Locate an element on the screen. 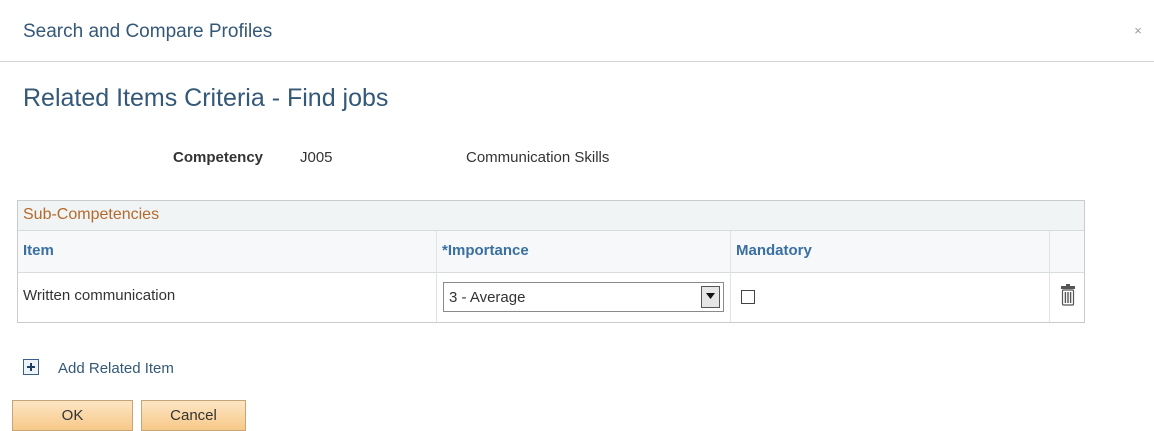 This screenshot has height=431, width=1154. trash-icon is located at coordinates (1068, 295).